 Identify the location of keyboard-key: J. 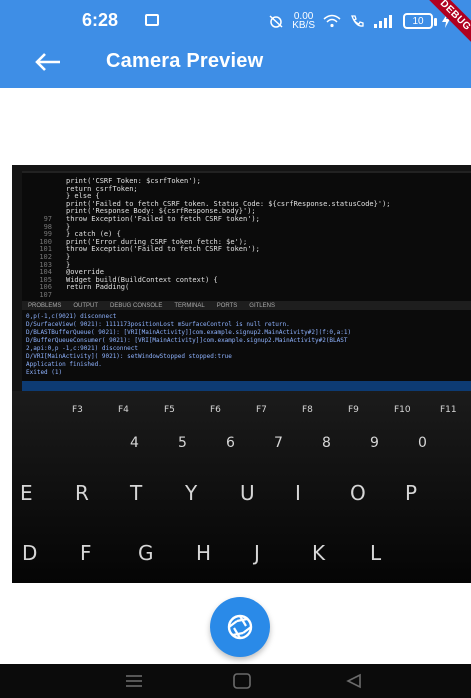
(257, 553).